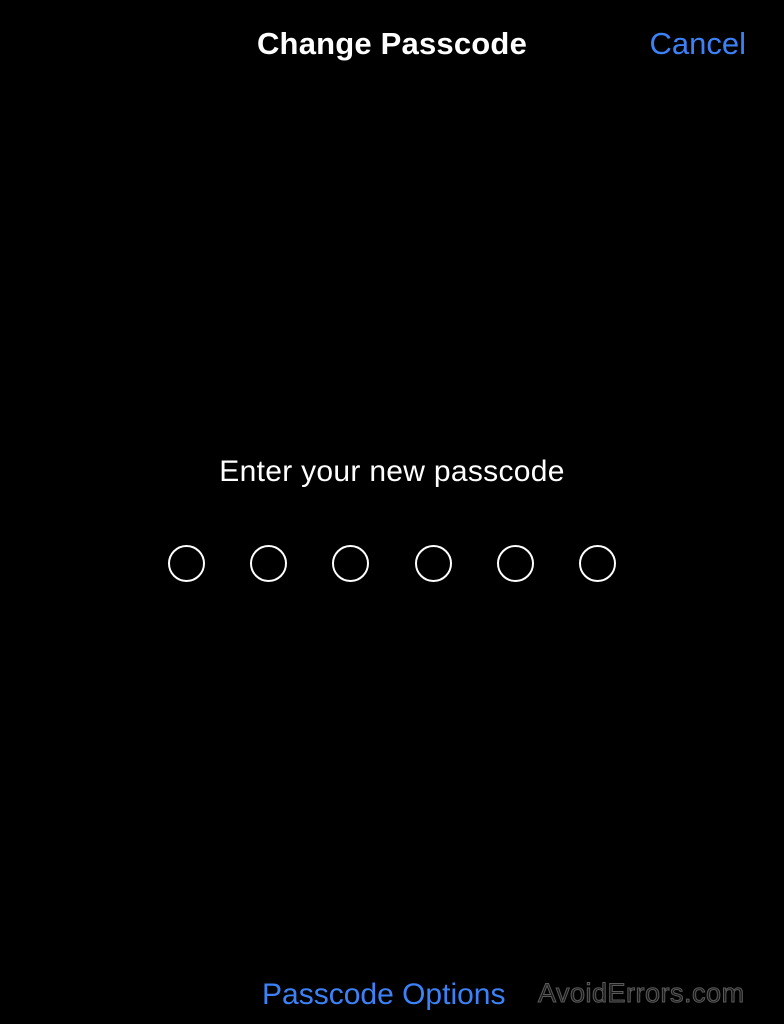  I want to click on cancel-button: Cancel, so click(698, 44).